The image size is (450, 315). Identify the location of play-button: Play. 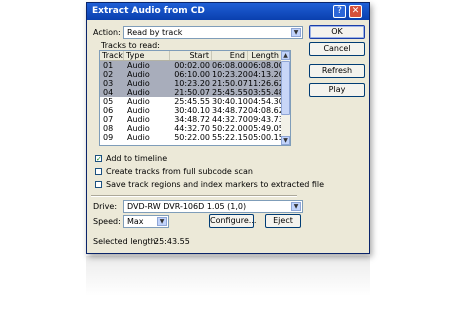
(337, 90).